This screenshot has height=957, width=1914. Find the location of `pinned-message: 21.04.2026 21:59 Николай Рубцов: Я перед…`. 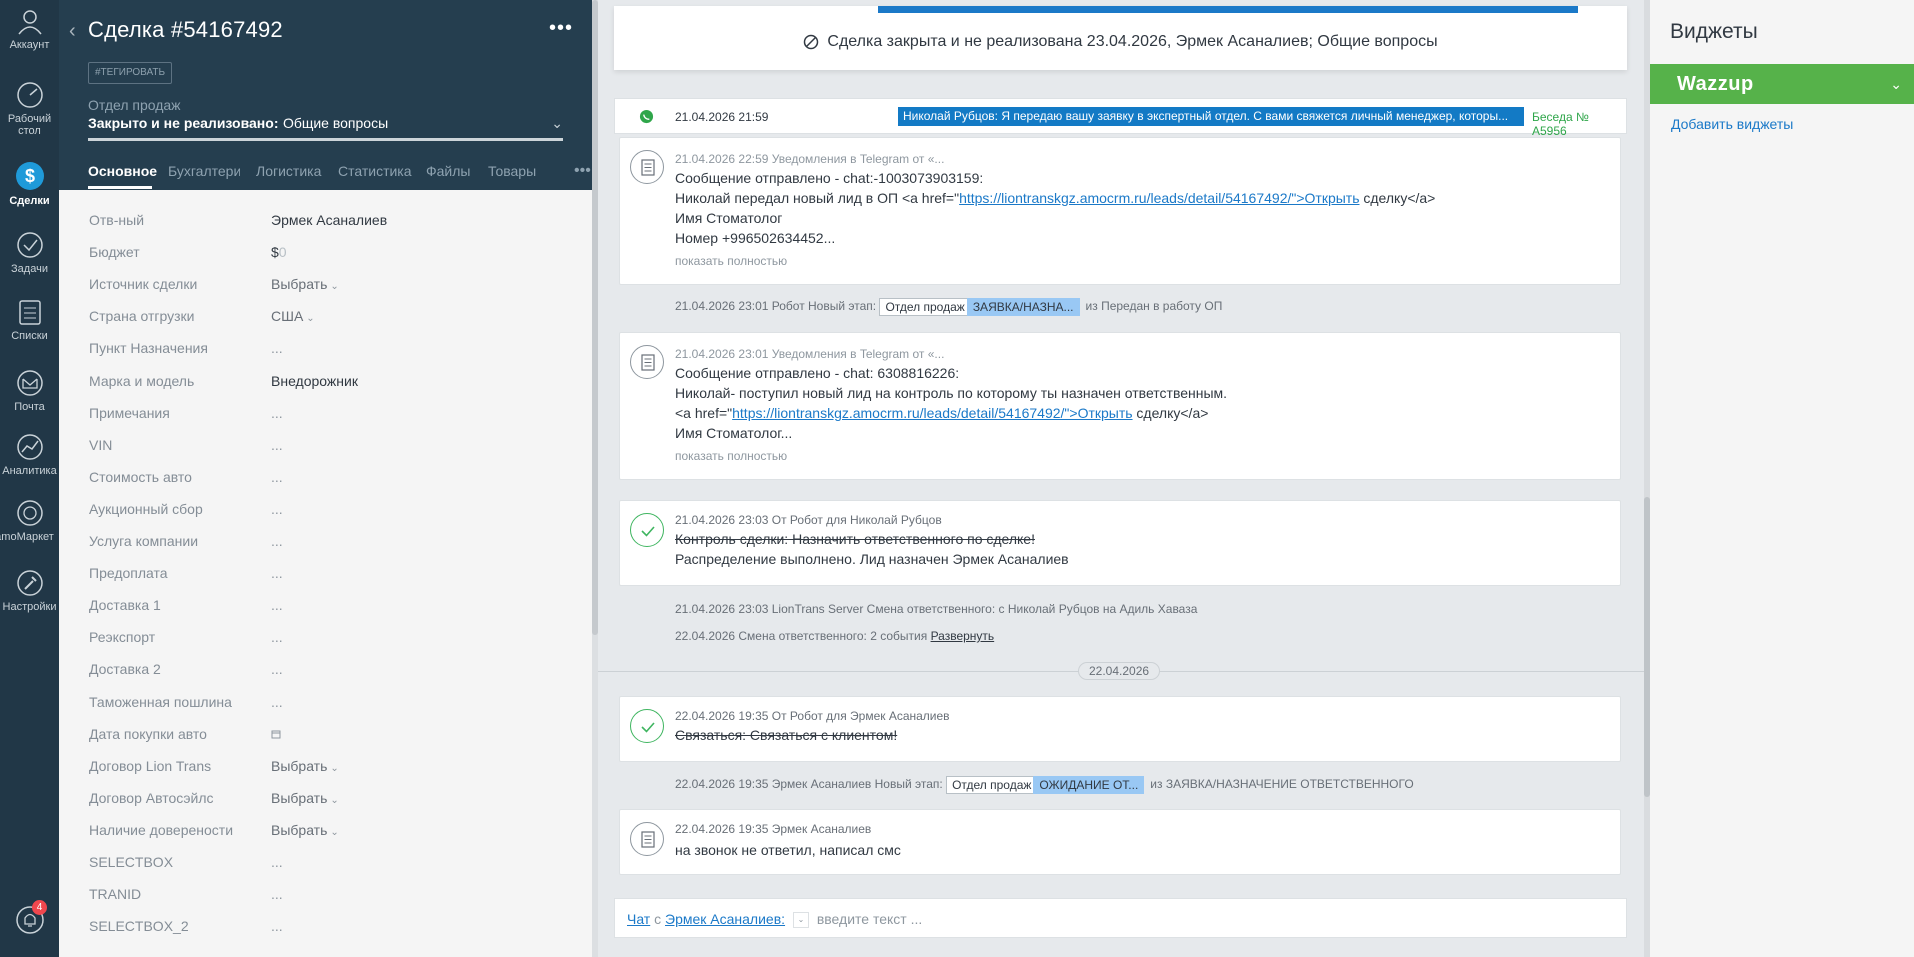

pinned-message: 21.04.2026 21:59 Николай Рубцов: Я перед… is located at coordinates (1120, 118).